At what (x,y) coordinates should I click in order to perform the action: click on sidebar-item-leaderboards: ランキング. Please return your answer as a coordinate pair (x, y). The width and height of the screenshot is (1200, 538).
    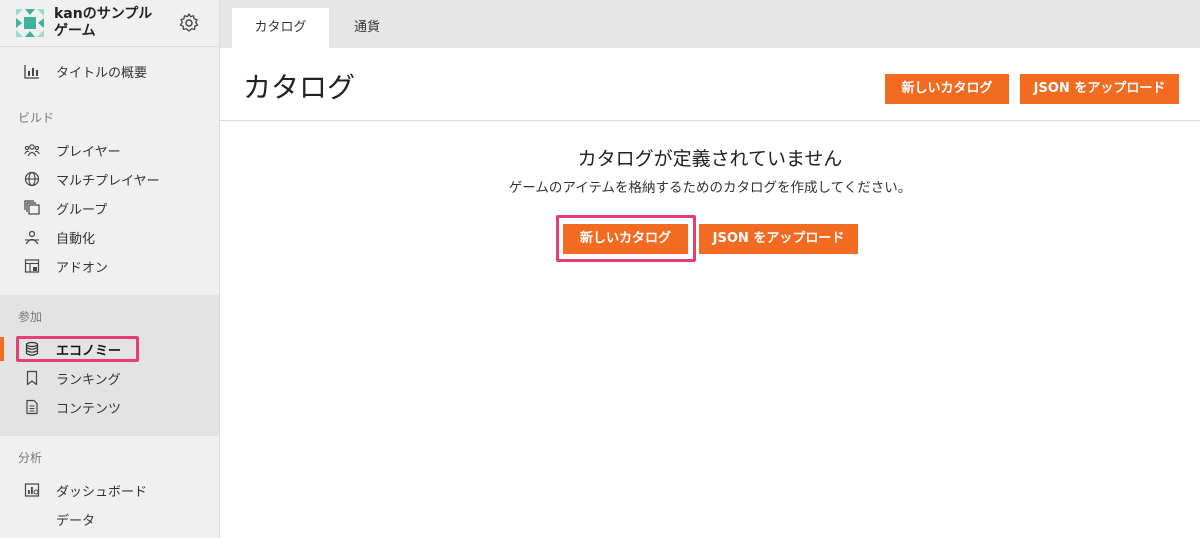
    Looking at the image, I should click on (109, 378).